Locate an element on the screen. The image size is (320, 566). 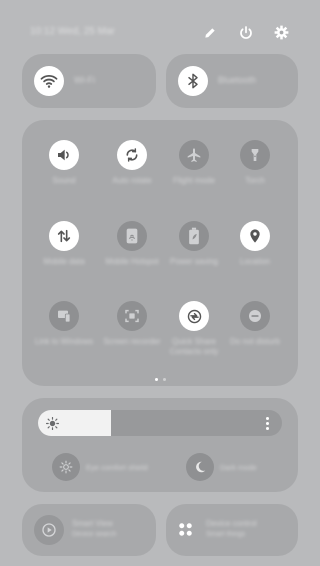
toggle-do-not-disturb: Do not disturb is located at coordinates (255, 336).